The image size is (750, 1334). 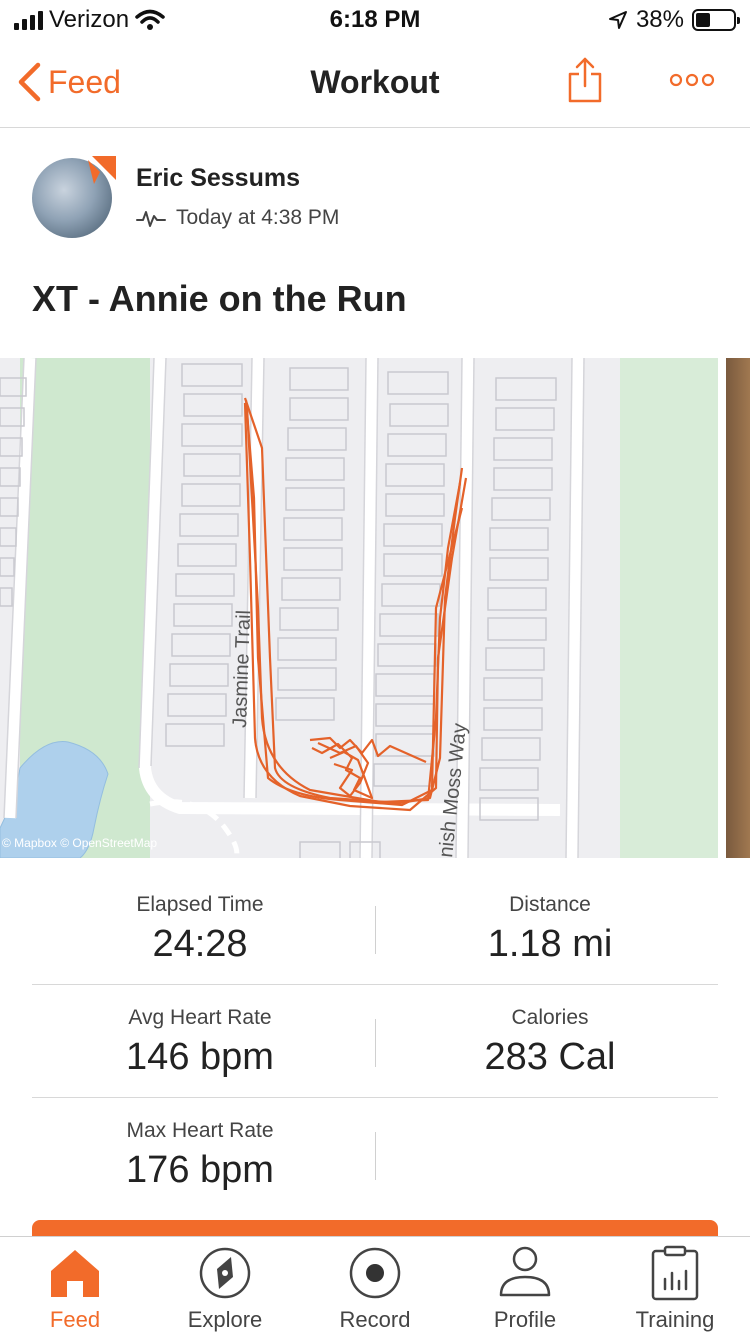 What do you see at coordinates (525, 1271) in the screenshot?
I see `profile-icon` at bounding box center [525, 1271].